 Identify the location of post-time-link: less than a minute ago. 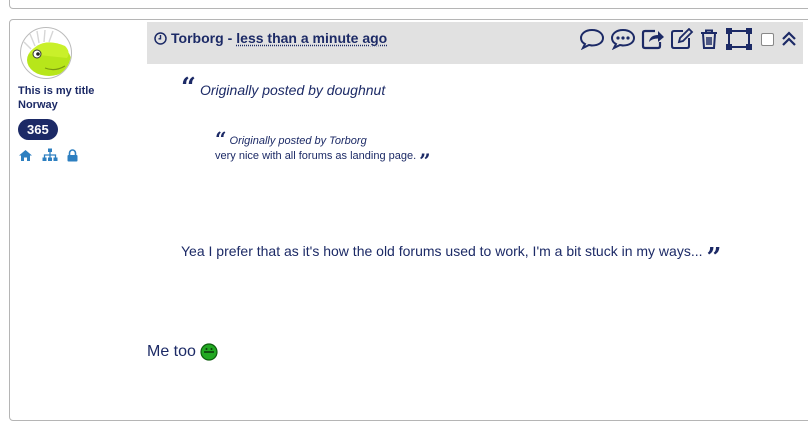
(311, 38).